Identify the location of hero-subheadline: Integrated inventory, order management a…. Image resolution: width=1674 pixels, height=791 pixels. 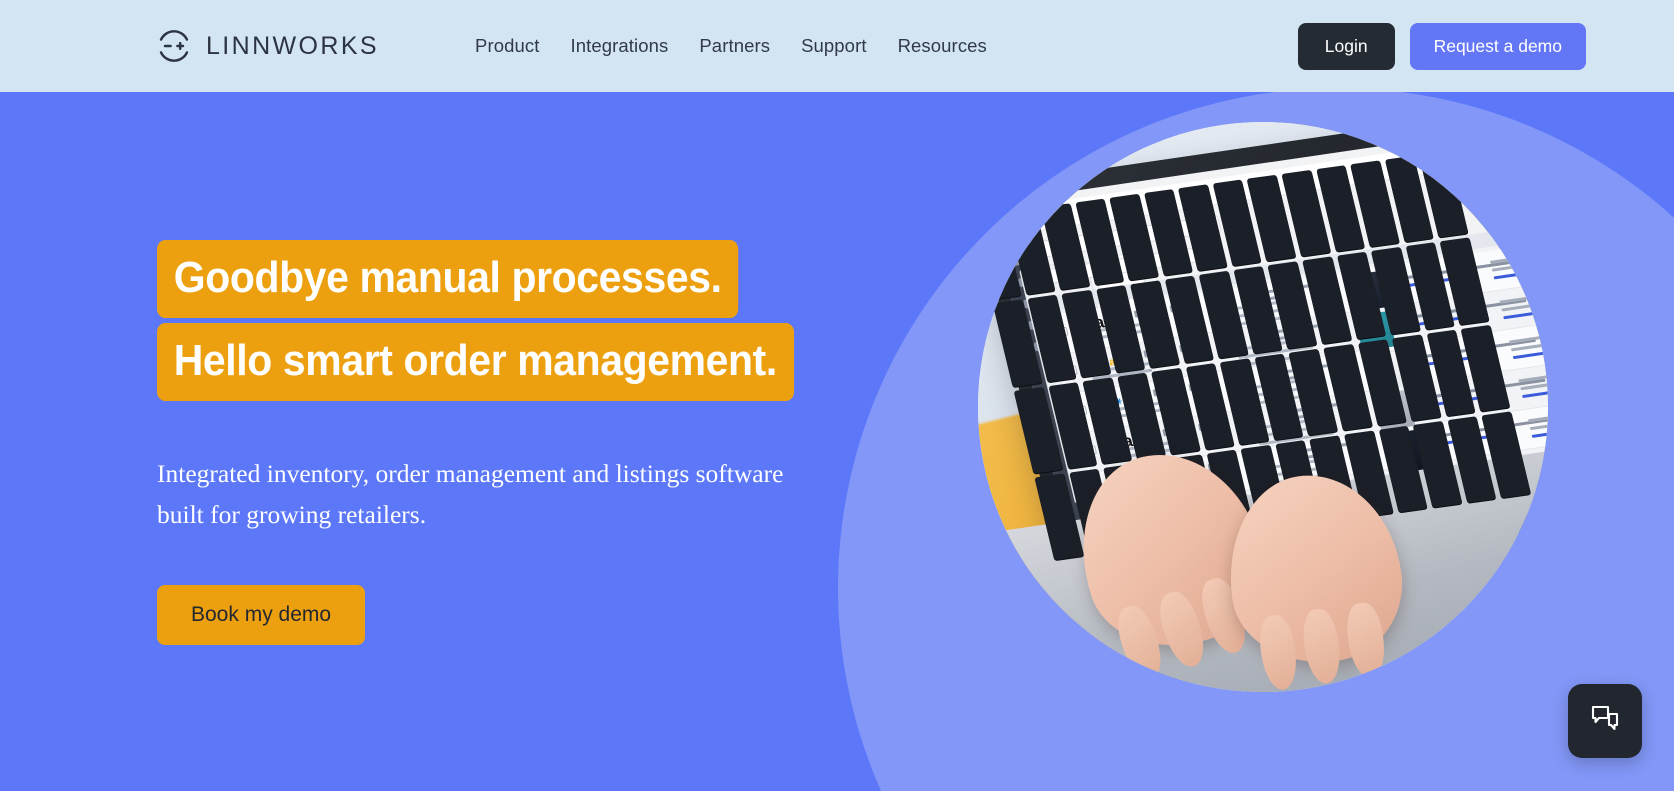
(470, 494).